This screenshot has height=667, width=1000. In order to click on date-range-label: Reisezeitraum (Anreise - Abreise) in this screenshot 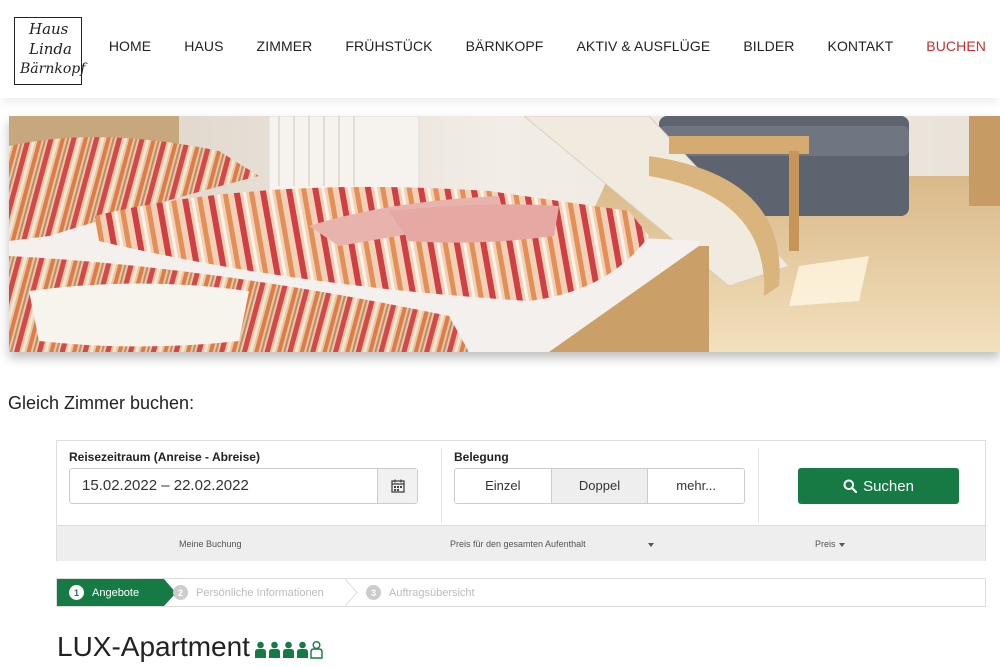, I will do `click(164, 457)`.